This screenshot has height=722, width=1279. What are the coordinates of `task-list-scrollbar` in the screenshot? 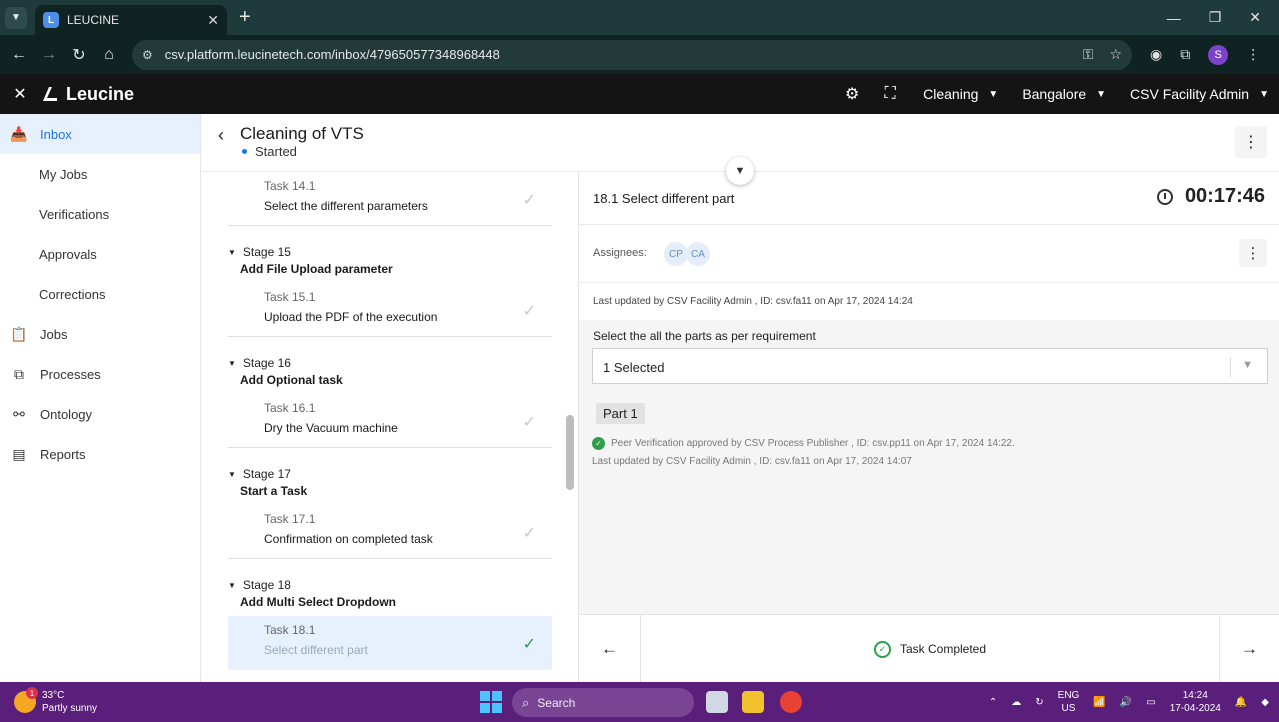 It's located at (570, 452).